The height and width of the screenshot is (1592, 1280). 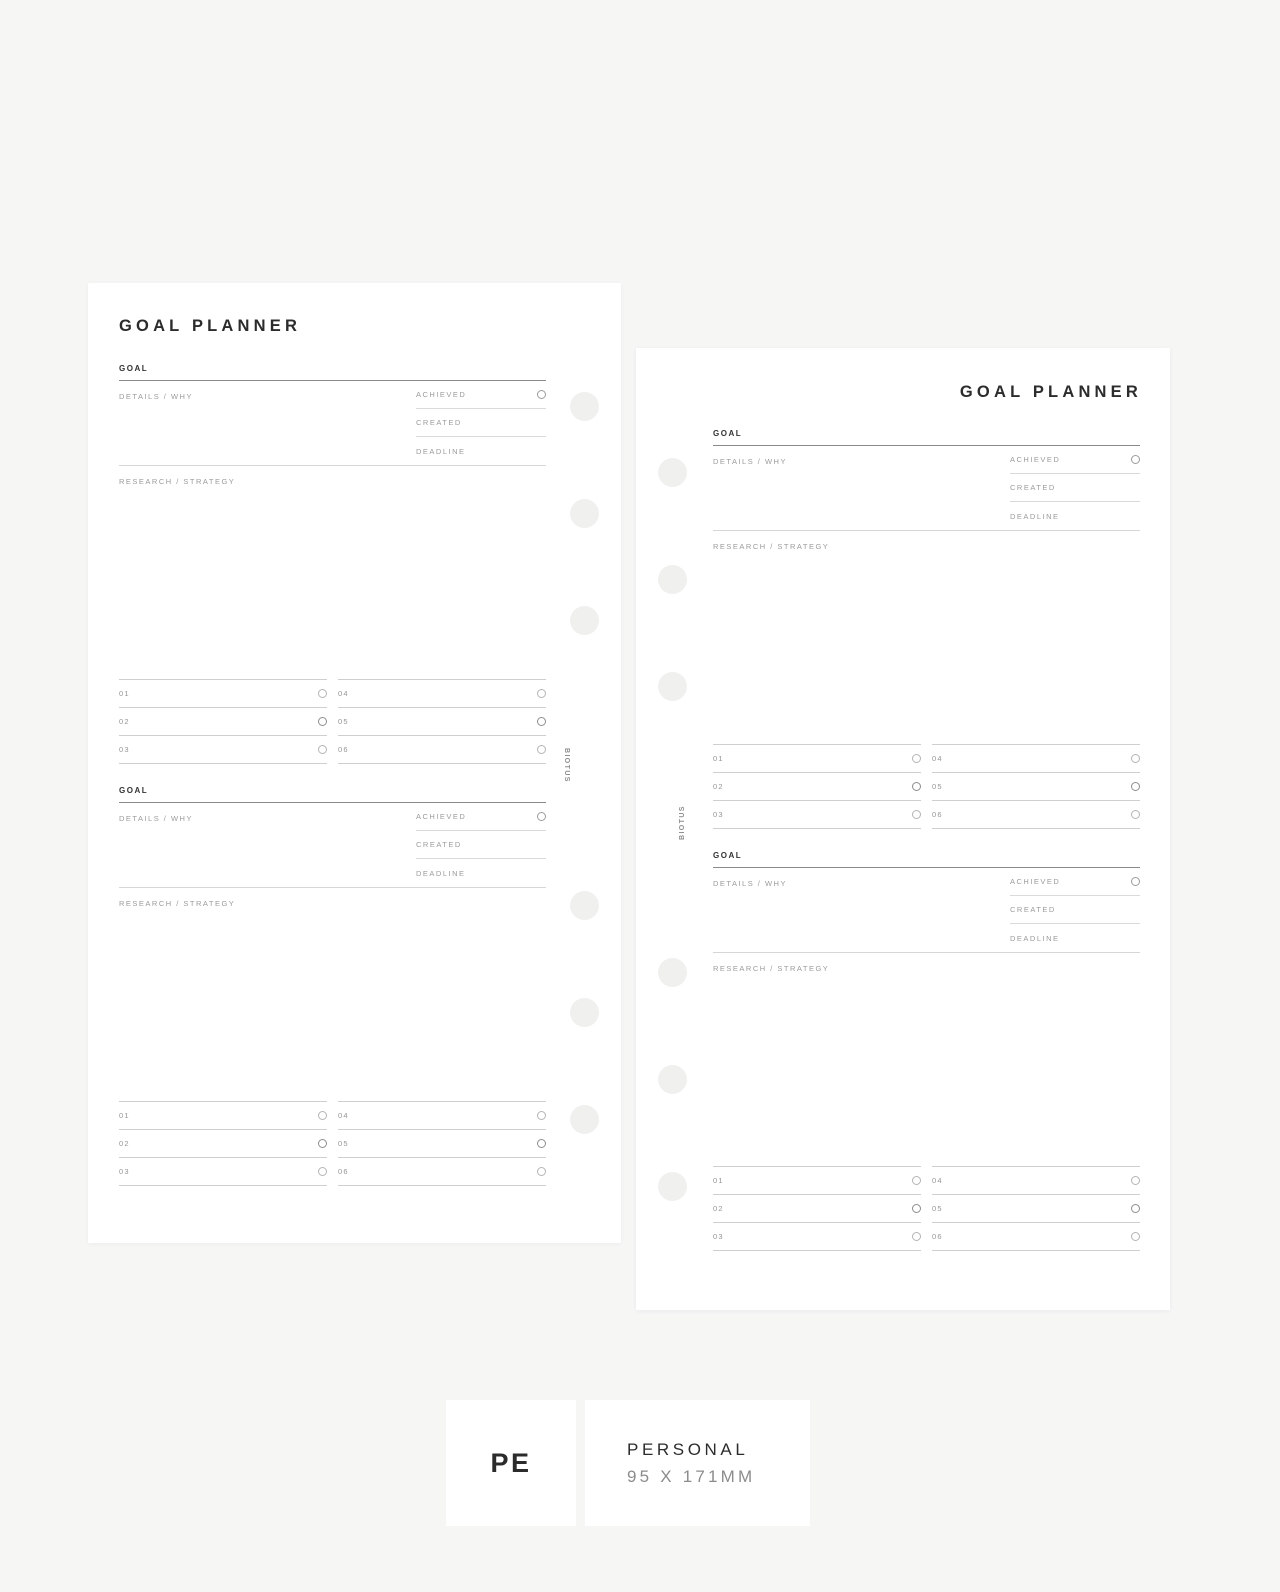 What do you see at coordinates (750, 883) in the screenshot?
I see `details-why-label: DETAILS / WHY` at bounding box center [750, 883].